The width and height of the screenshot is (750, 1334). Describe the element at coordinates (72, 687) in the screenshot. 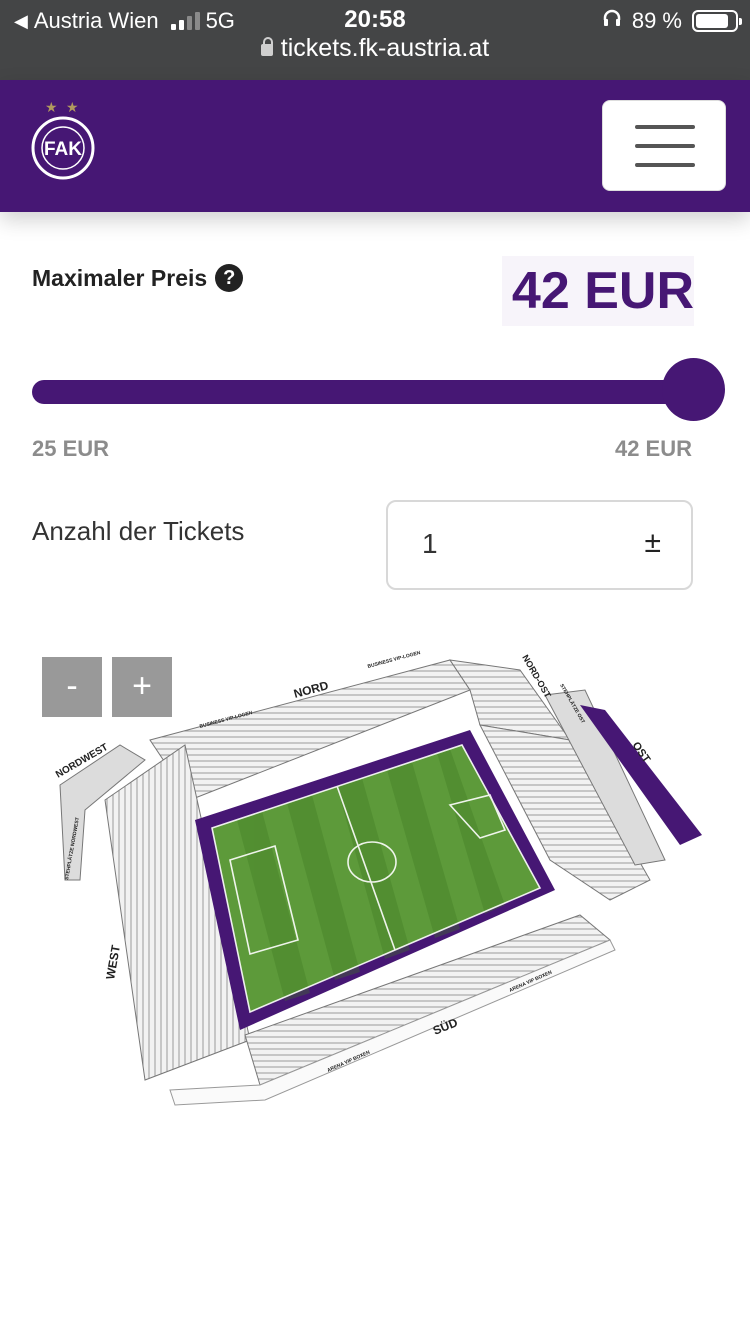

I see `map-zoom-out-button: -` at that location.